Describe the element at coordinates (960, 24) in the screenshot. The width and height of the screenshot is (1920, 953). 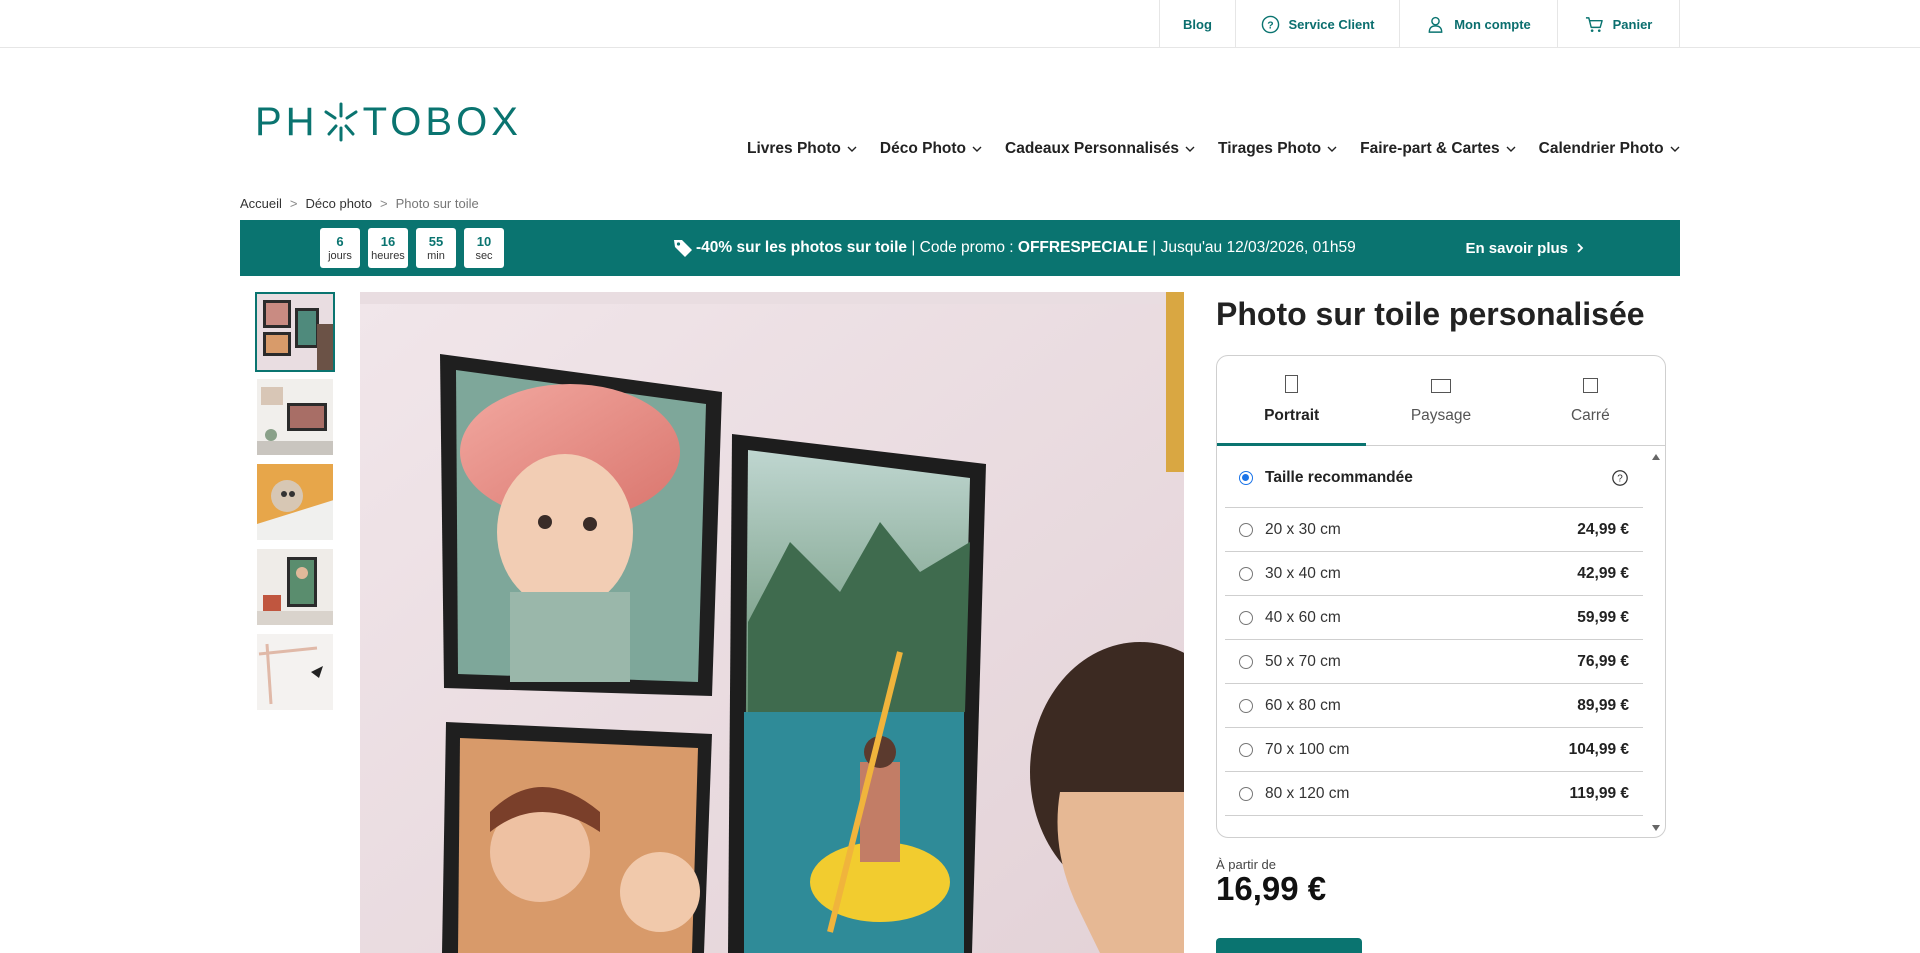
I see `top-utility-bar: Blog ? Service Client Mon compte Panier` at that location.